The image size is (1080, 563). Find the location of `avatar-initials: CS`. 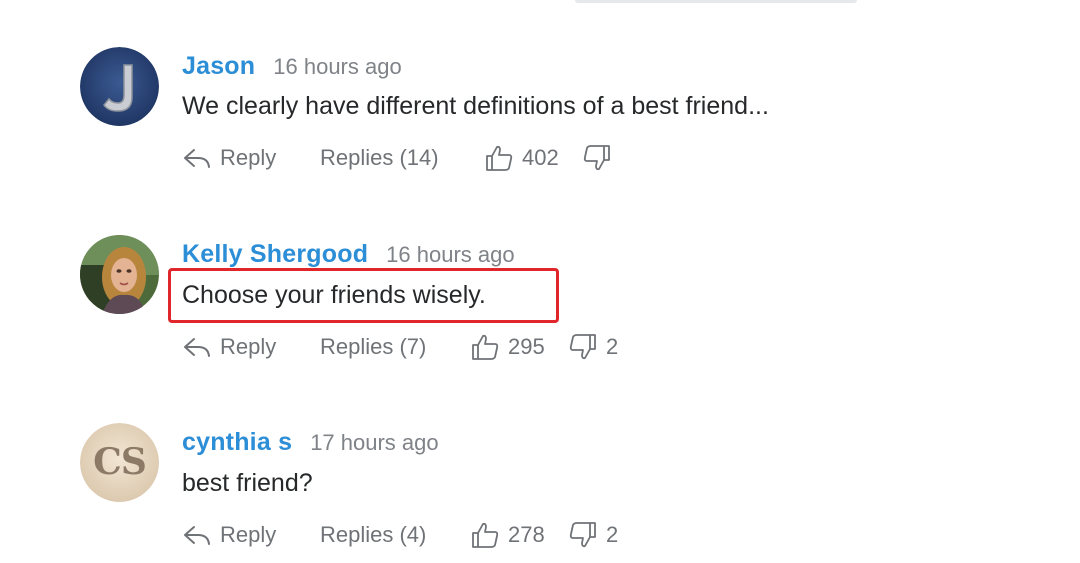

avatar-initials: CS is located at coordinates (120, 462).